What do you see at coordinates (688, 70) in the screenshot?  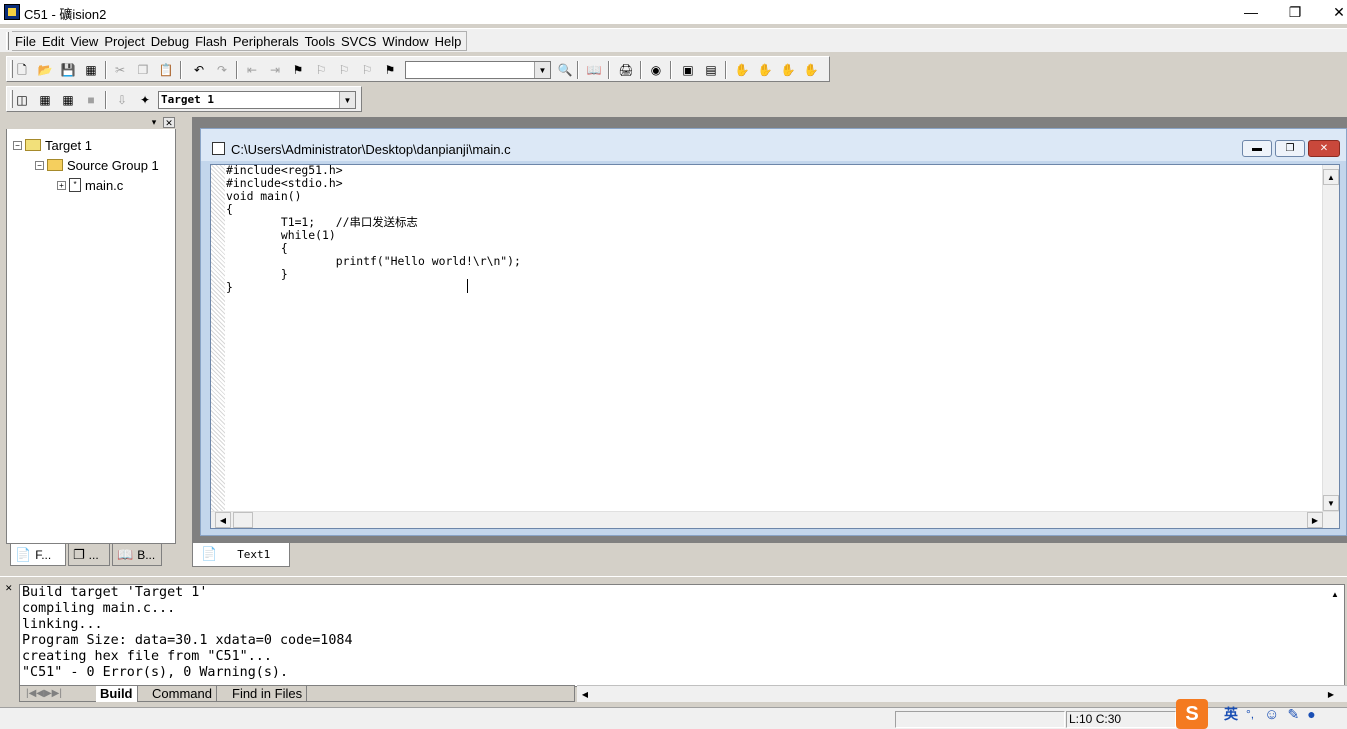 I see `project-window-icon: ▣` at bounding box center [688, 70].